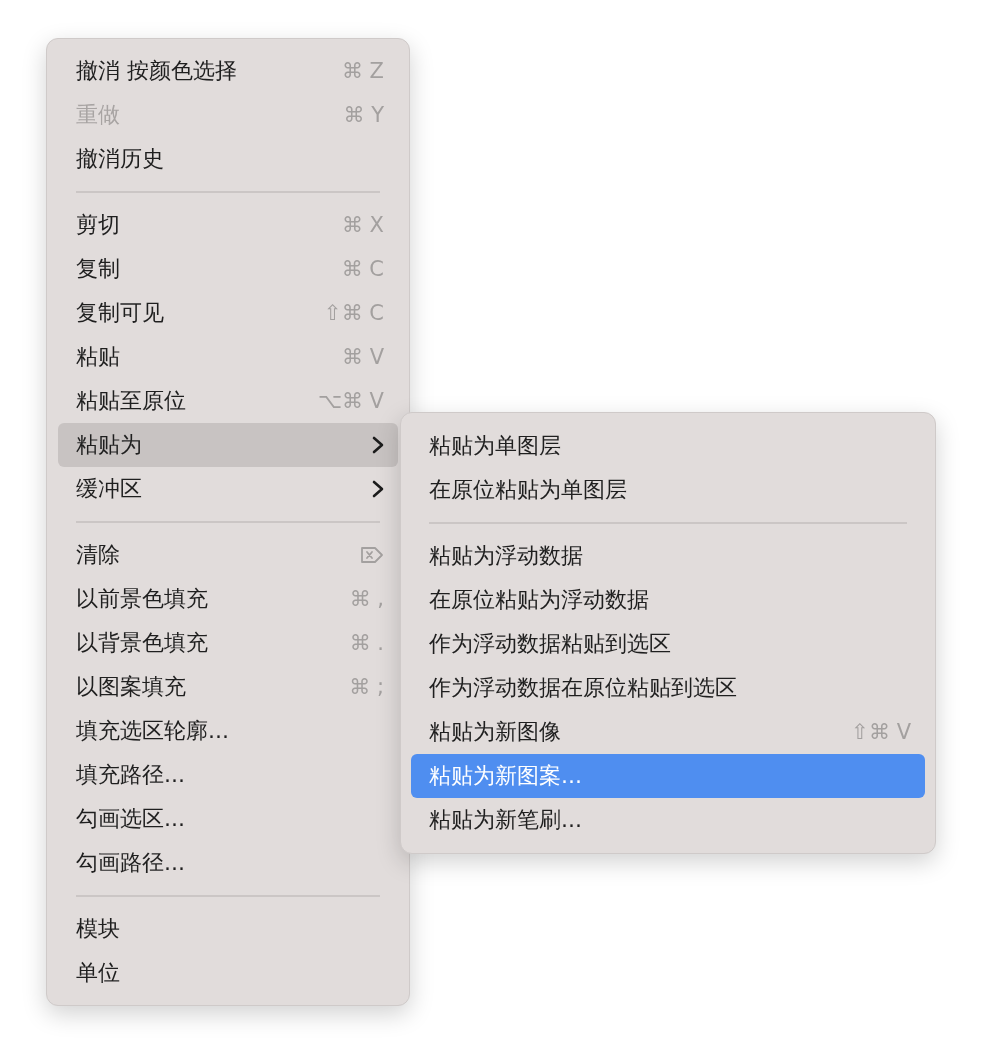  I want to click on menu-item: 以图案填充 ⌘ ;, so click(228, 687).